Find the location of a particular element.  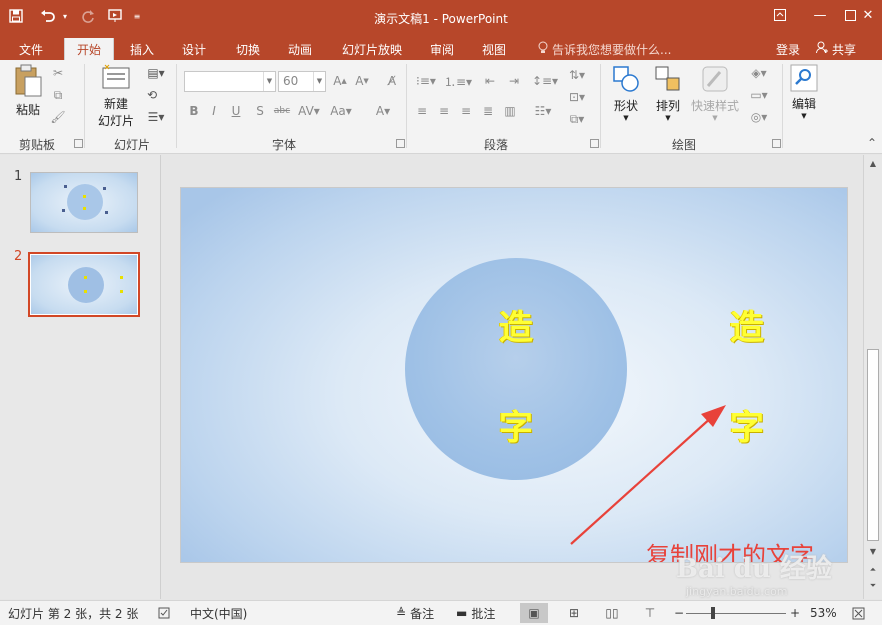

next-slide-icon: ⏷ is located at coordinates (873, 586).